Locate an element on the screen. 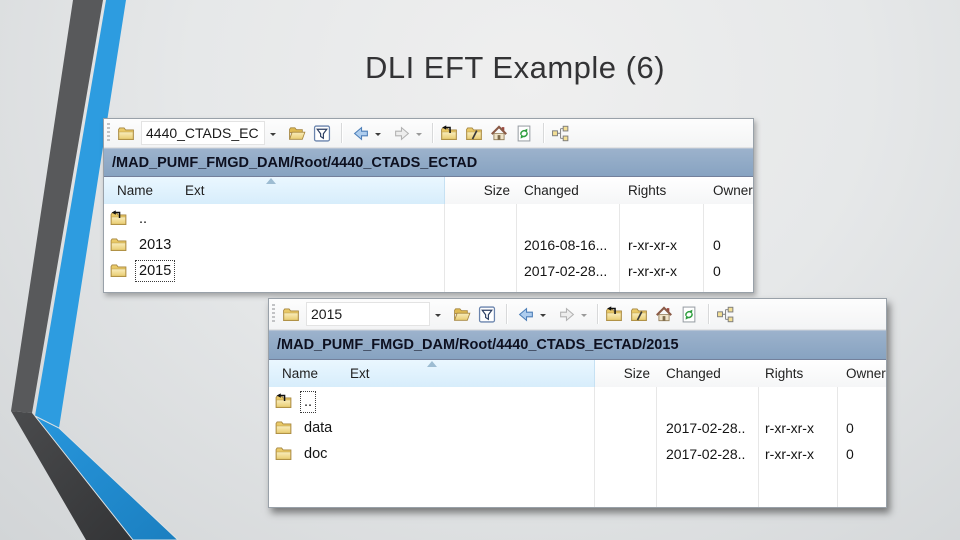  directory-combo-value: 4440_CTADS_EC is located at coordinates (202, 133).